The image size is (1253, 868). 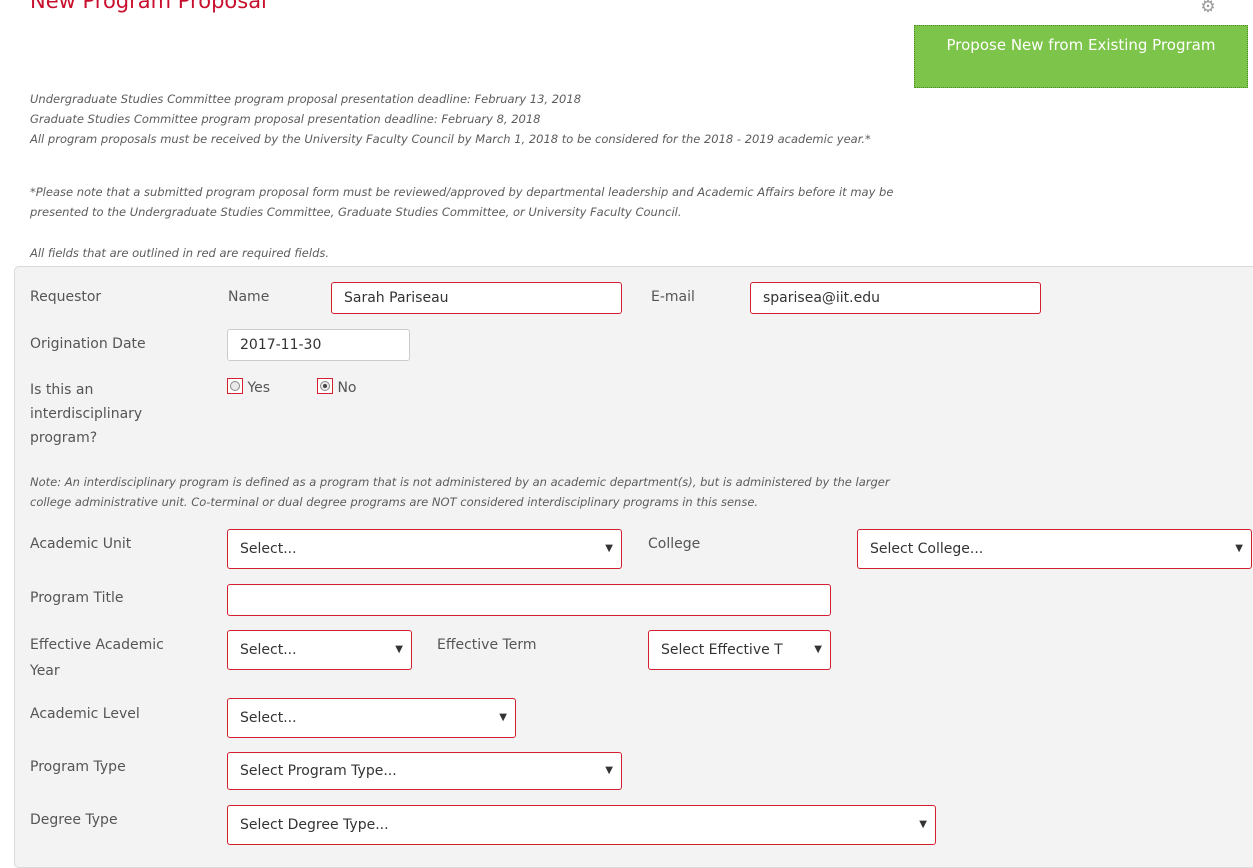 What do you see at coordinates (81, 544) in the screenshot?
I see `academic-unit-label: Academic Unit` at bounding box center [81, 544].